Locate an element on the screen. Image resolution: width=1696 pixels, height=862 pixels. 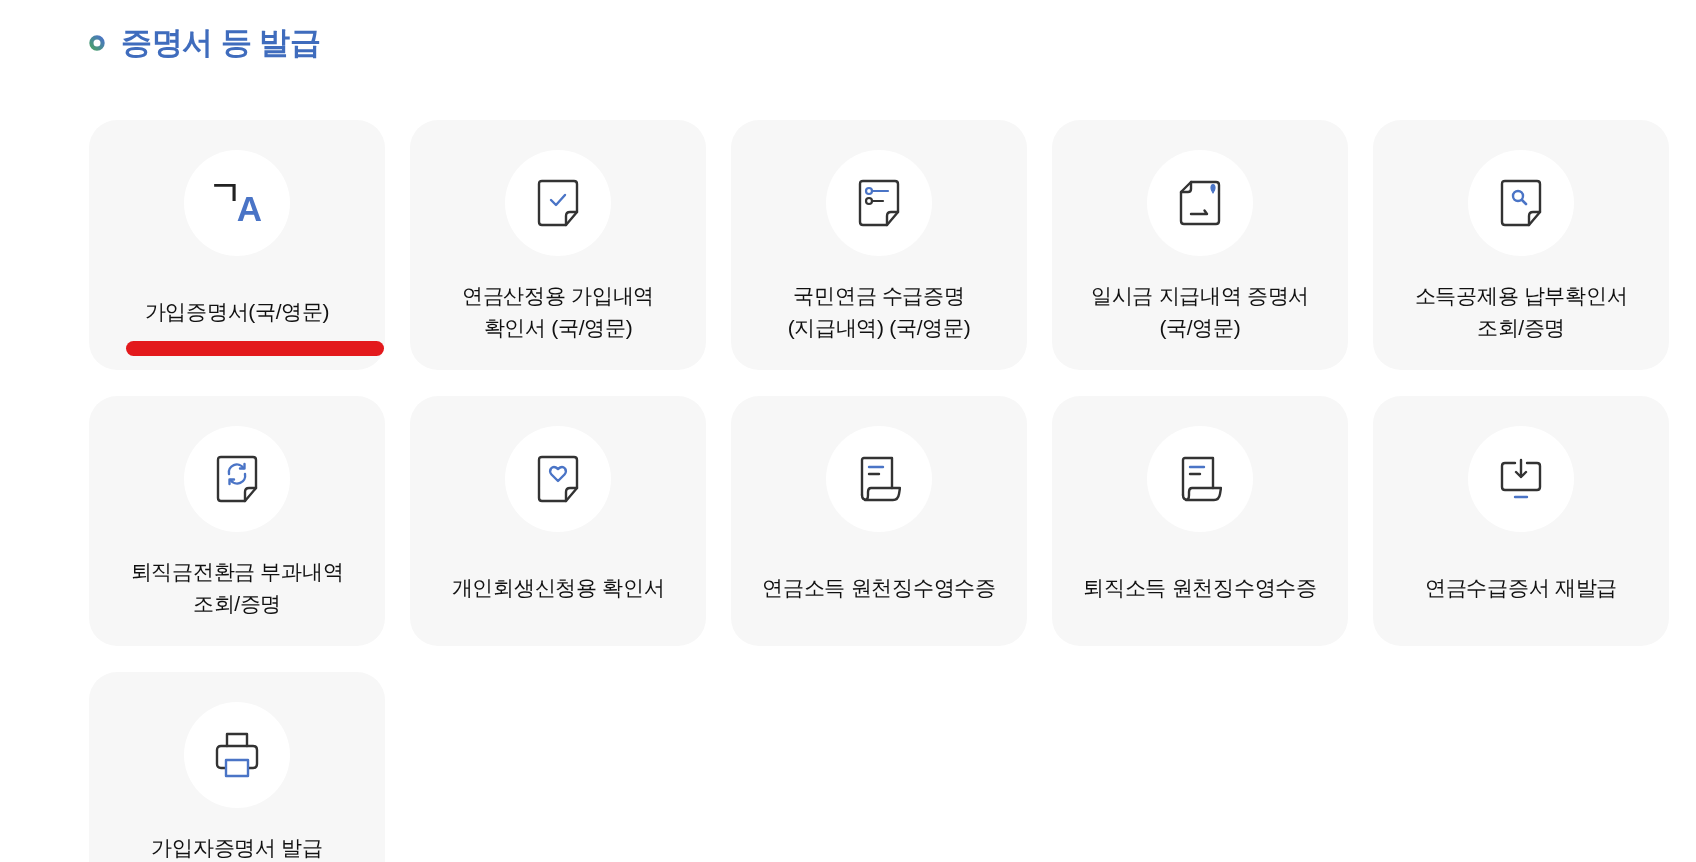
menu-card: 퇴직소득 원천징수영수증 is located at coordinates (1200, 521).